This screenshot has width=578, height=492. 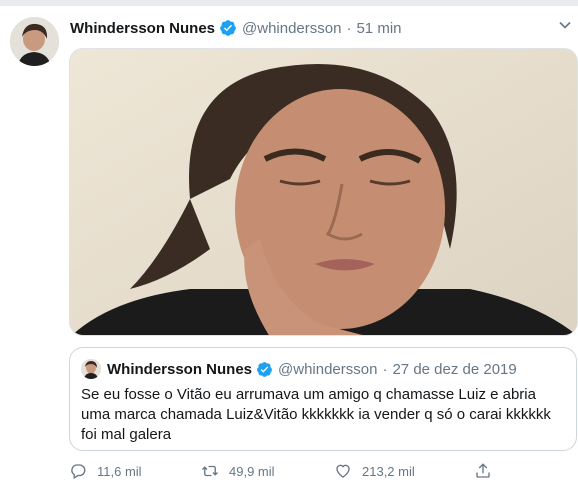 What do you see at coordinates (289, 3) in the screenshot?
I see `top-divider` at bounding box center [289, 3].